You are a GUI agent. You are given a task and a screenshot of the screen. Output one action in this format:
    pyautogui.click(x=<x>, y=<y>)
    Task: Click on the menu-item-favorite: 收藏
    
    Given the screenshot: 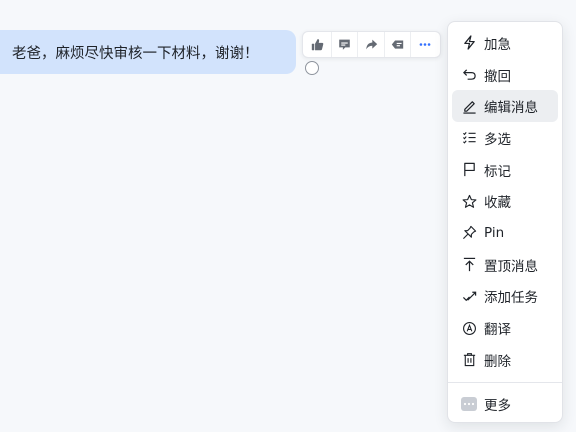 What is the action you would take?
    pyautogui.click(x=505, y=201)
    